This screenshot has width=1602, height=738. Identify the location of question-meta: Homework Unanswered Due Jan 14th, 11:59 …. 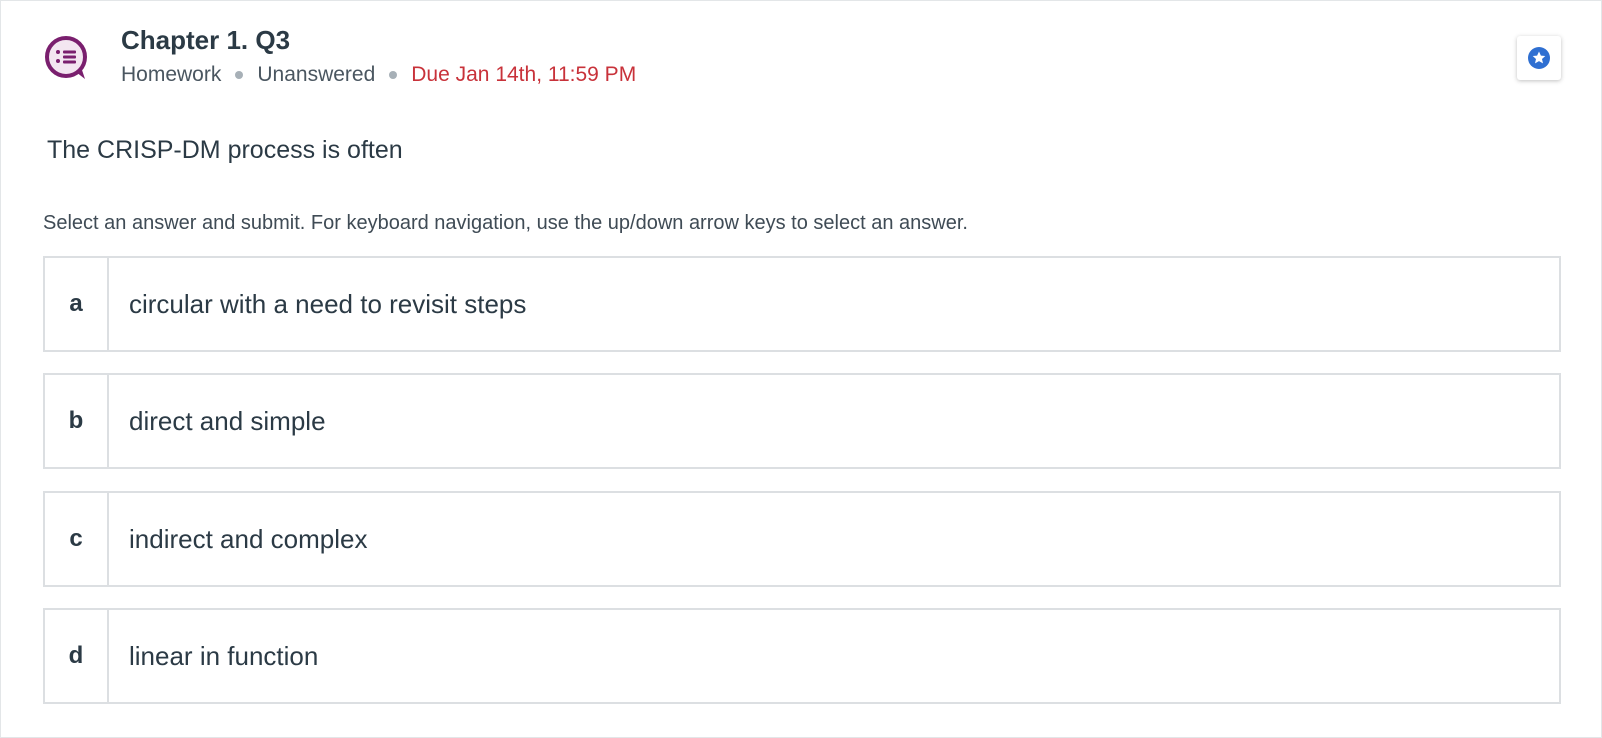
(378, 75).